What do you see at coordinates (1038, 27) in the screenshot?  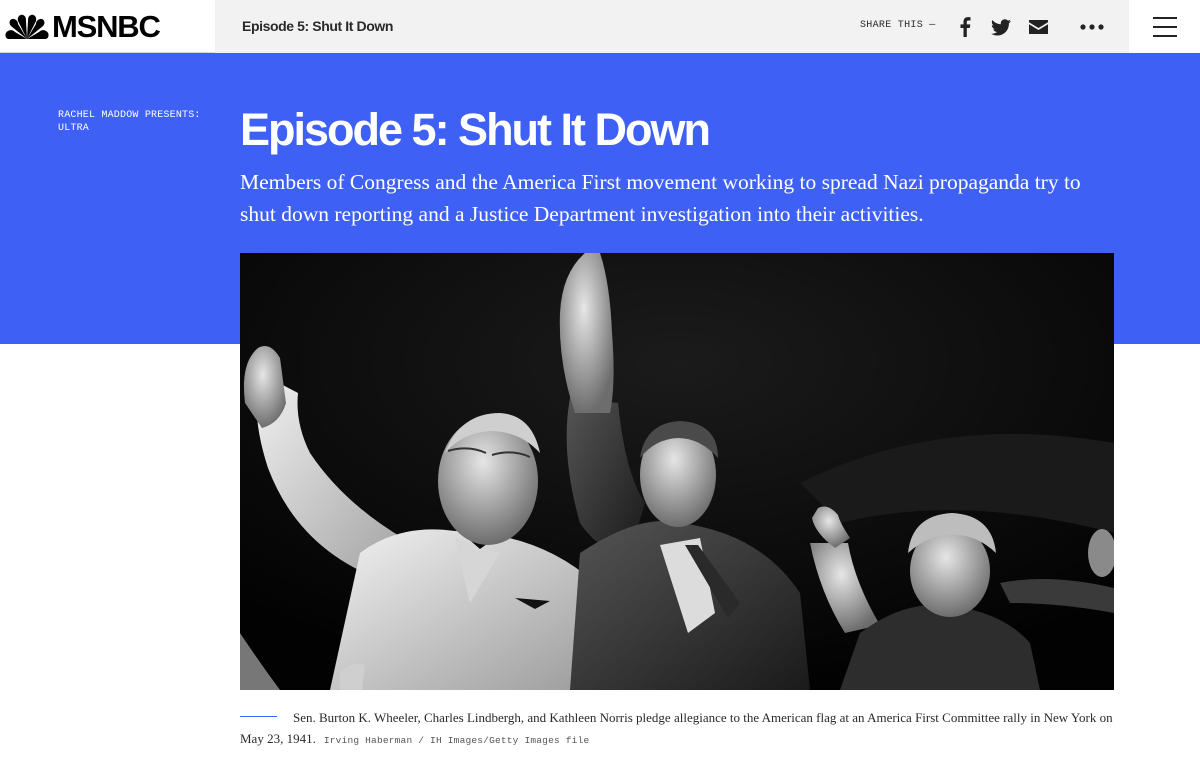 I see `email-icon` at bounding box center [1038, 27].